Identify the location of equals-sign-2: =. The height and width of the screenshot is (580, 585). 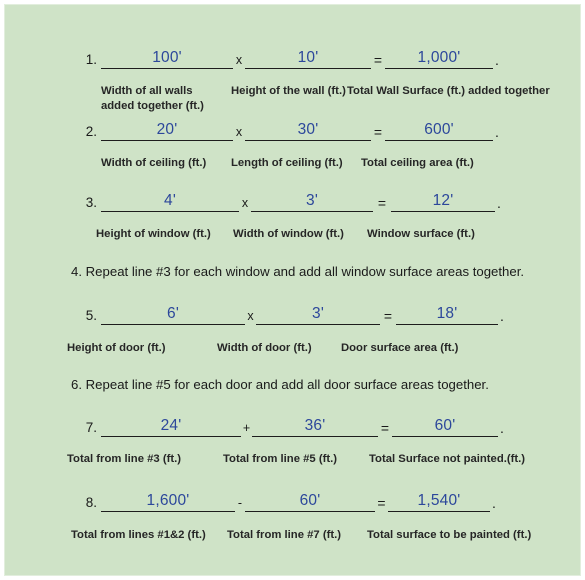
(378, 132).